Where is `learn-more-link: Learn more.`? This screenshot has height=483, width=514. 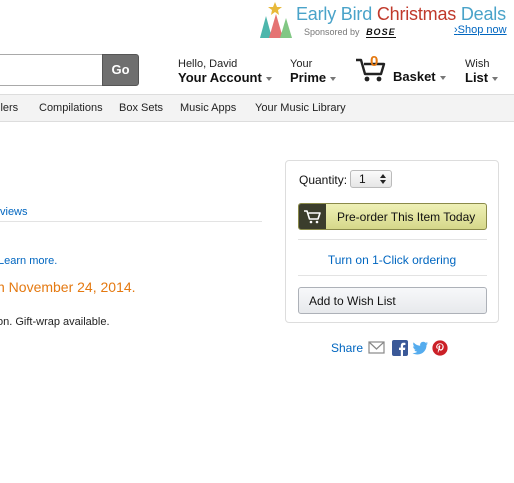 learn-more-link: Learn more. is located at coordinates (28, 261).